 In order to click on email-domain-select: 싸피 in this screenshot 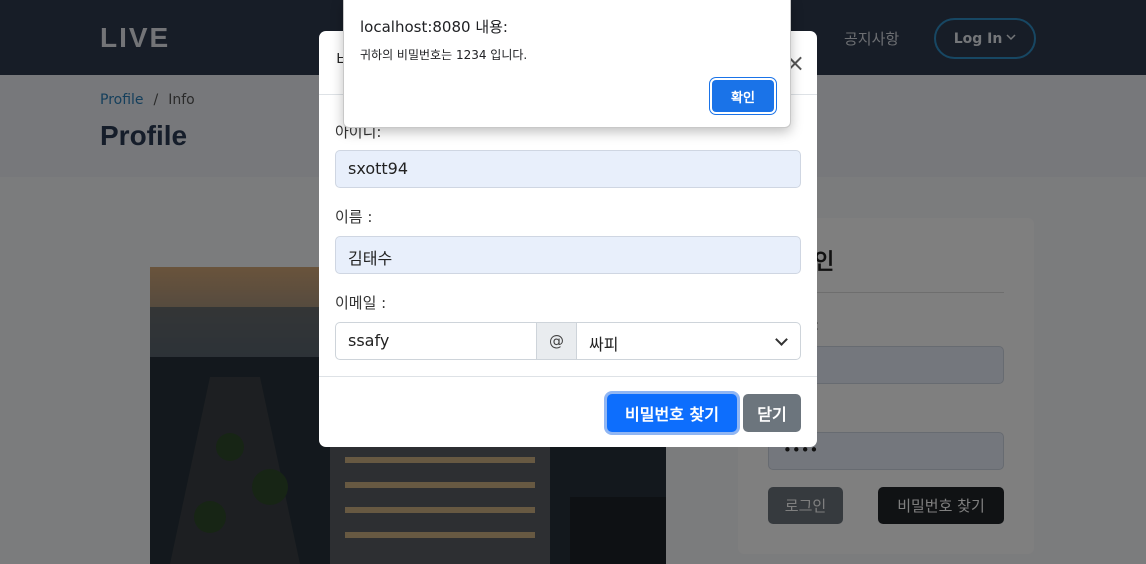, I will do `click(688, 341)`.